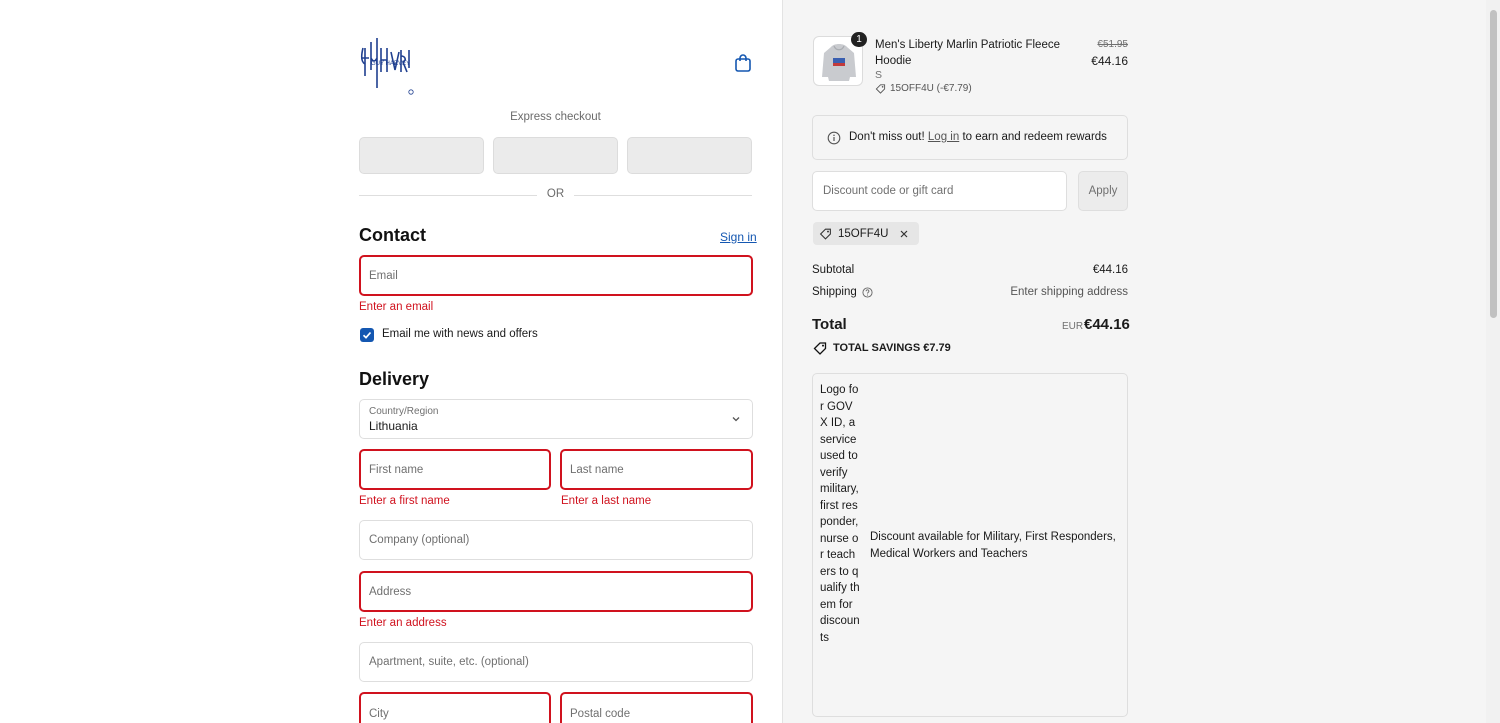  Describe the element at coordinates (1034, 137) in the screenshot. I see `rewards-suffix: to earn and redeem rewards` at that location.